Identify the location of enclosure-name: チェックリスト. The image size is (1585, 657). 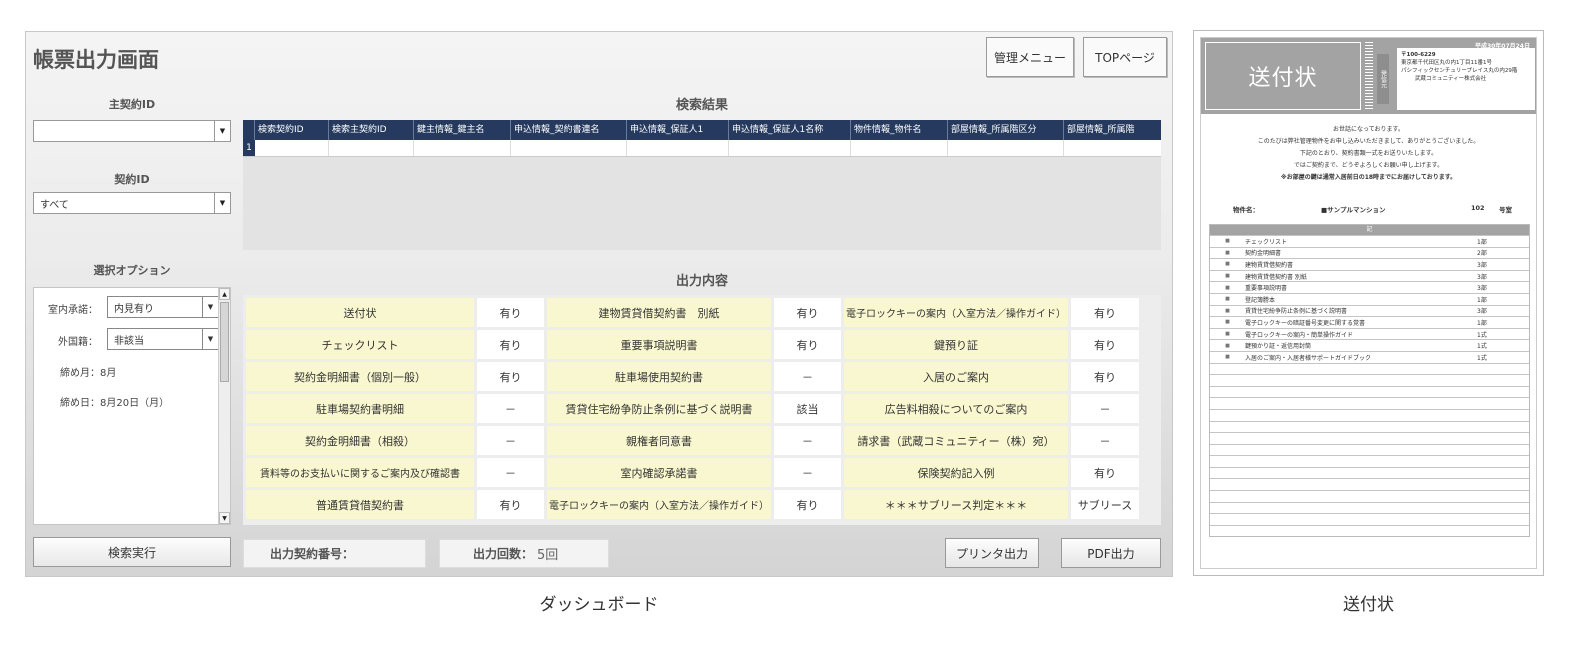
(1266, 242).